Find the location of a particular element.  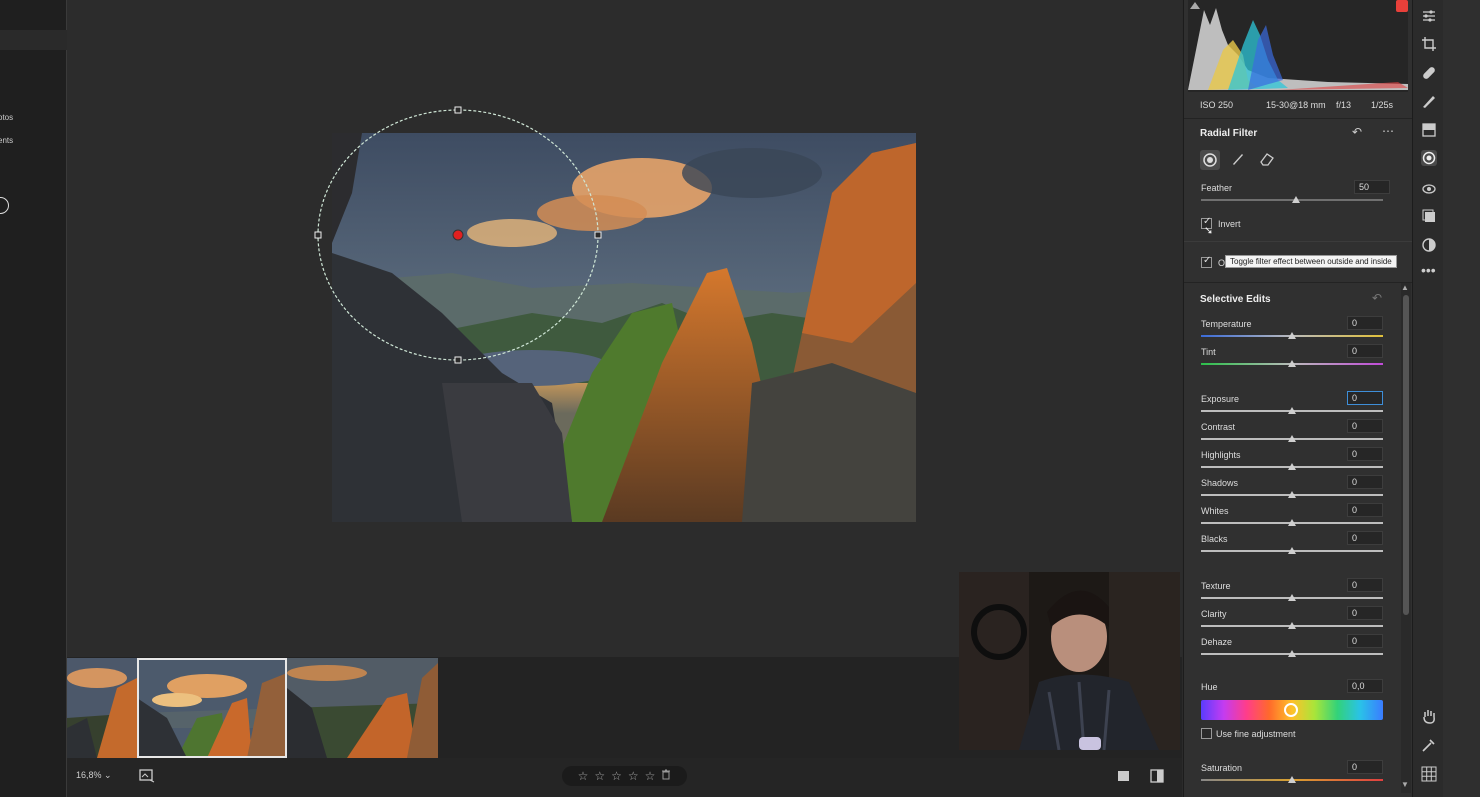

slider-label: Saturation is located at coordinates (1222, 768).